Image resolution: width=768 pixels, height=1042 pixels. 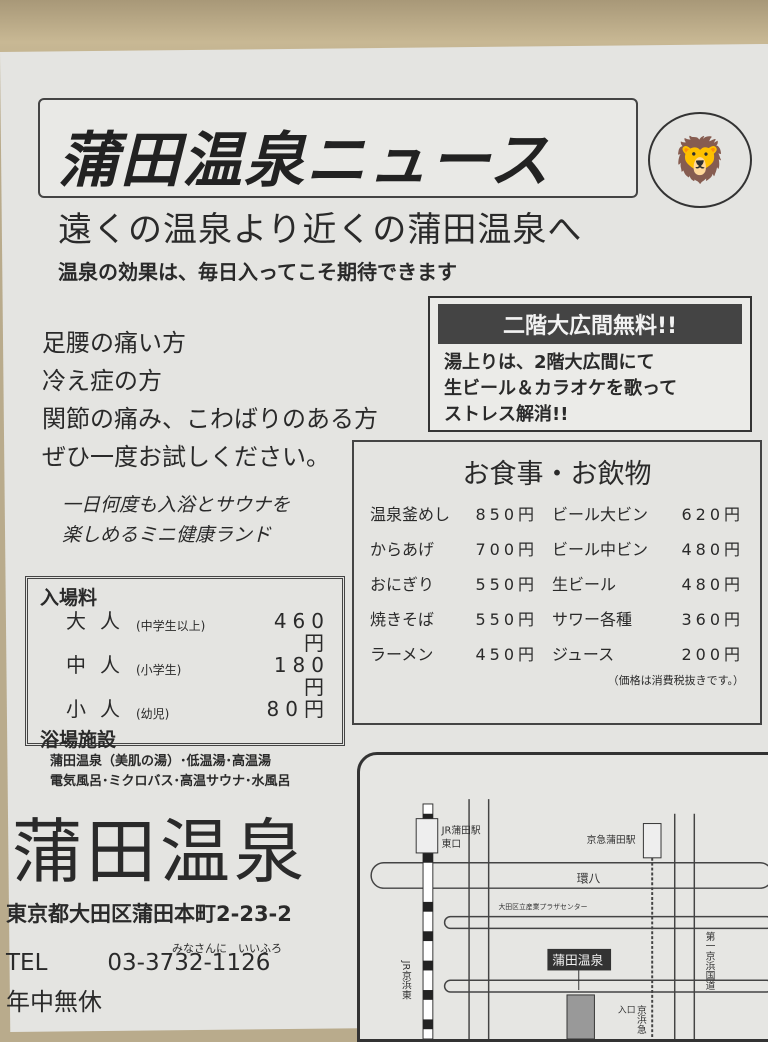 What do you see at coordinates (170, 781) in the screenshot?
I see `facilities-line: 電気風呂･ミクロバス･高温サウナ･水風呂` at bounding box center [170, 781].